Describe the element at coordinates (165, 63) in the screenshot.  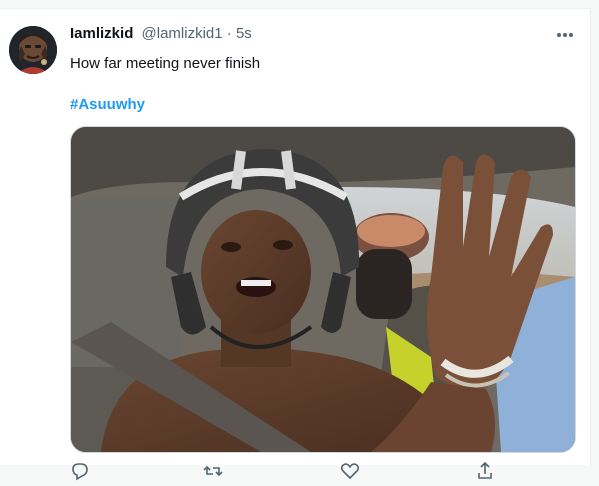
I see `tweet-text: How far meeting never finish` at that location.